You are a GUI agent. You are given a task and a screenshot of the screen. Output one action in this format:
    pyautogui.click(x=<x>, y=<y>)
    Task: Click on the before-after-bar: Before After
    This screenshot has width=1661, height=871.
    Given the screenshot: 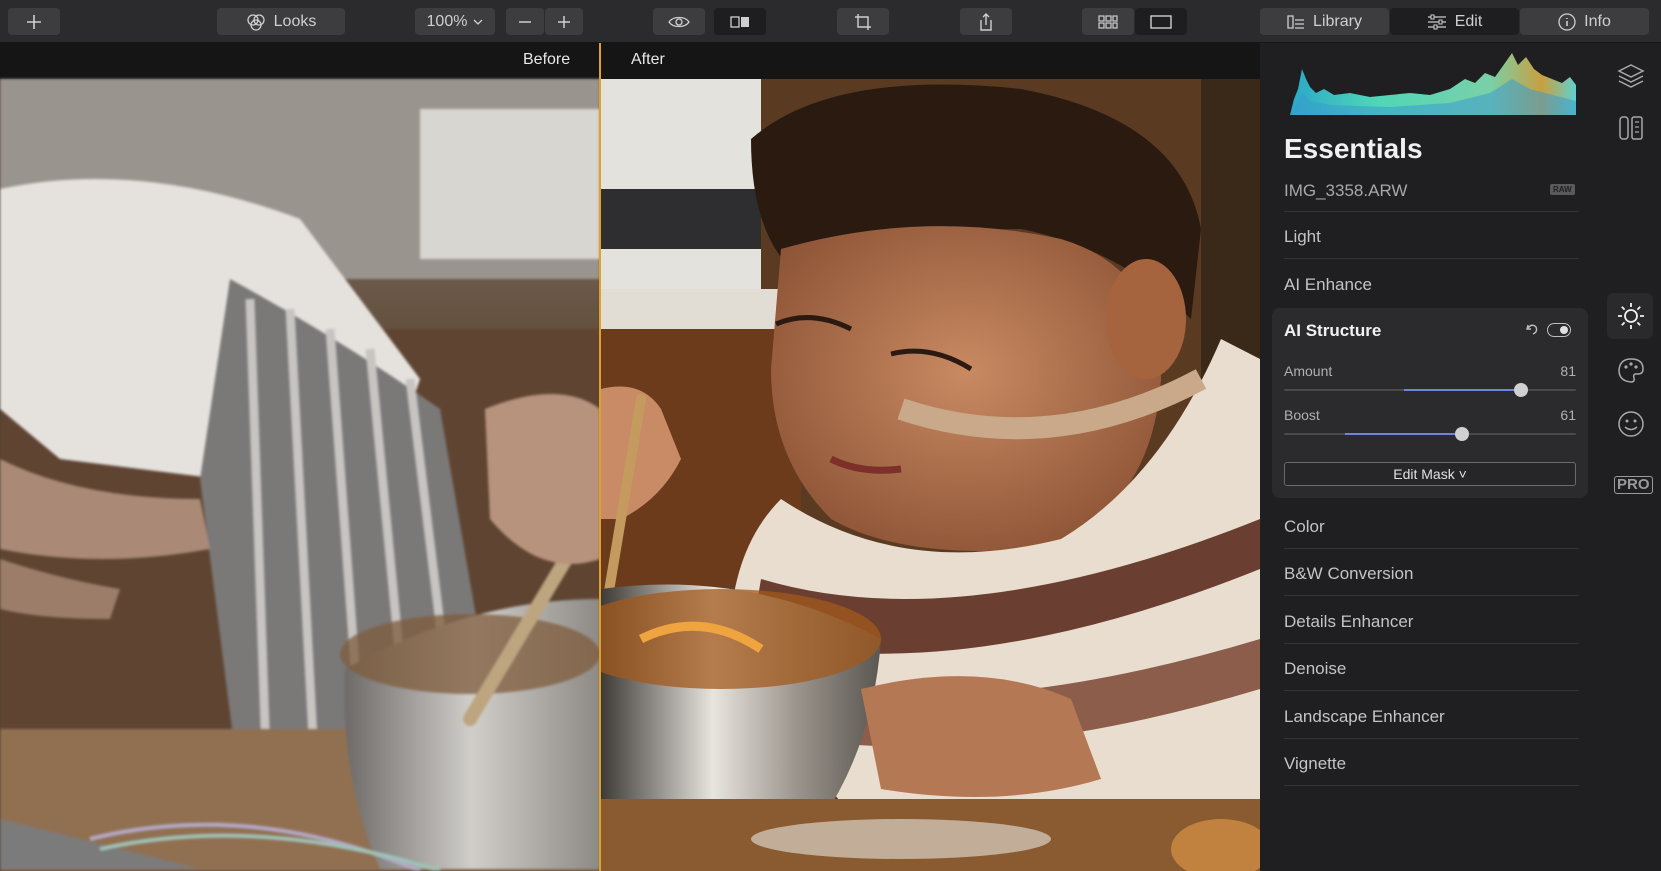 What is the action you would take?
    pyautogui.click(x=630, y=61)
    